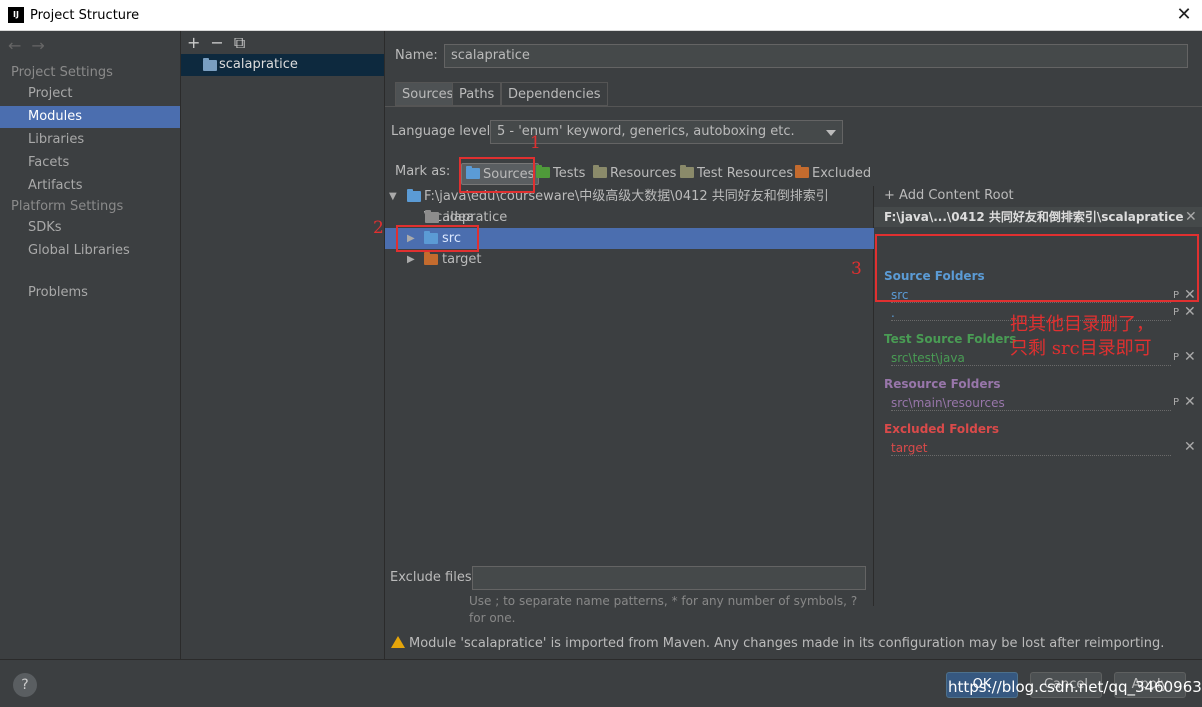 The width and height of the screenshot is (1202, 707). Describe the element at coordinates (258, 64) in the screenshot. I see `module-item-label: scalapratice` at that location.